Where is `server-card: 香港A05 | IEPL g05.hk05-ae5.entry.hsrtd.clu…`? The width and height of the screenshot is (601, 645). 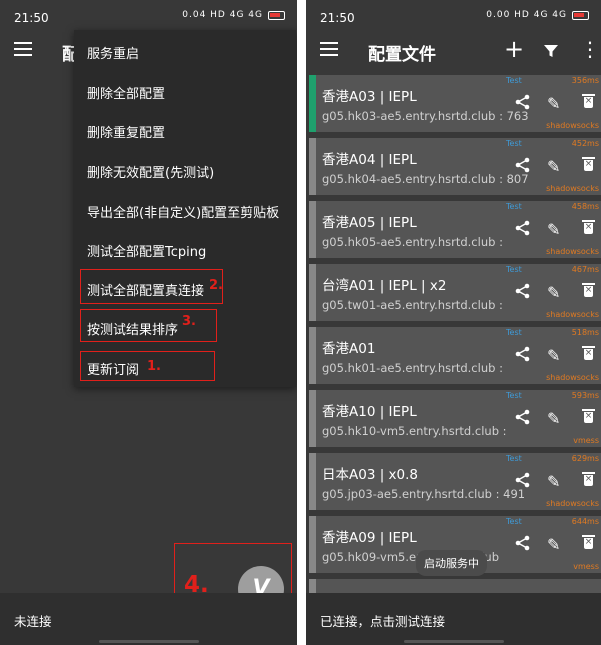 server-card: 香港A05 | IEPL g05.hk05-ae5.entry.hsrtd.clu… is located at coordinates (455, 229).